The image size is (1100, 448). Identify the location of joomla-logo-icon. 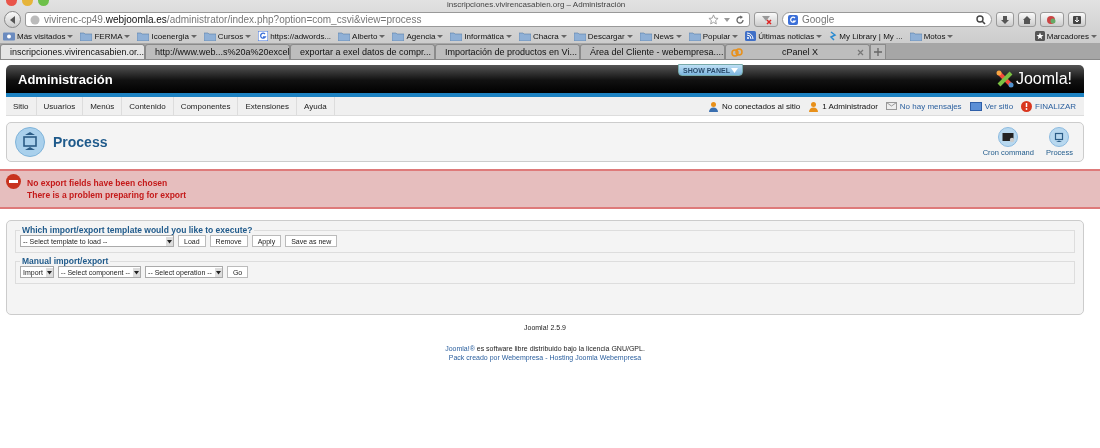
(1004, 79).